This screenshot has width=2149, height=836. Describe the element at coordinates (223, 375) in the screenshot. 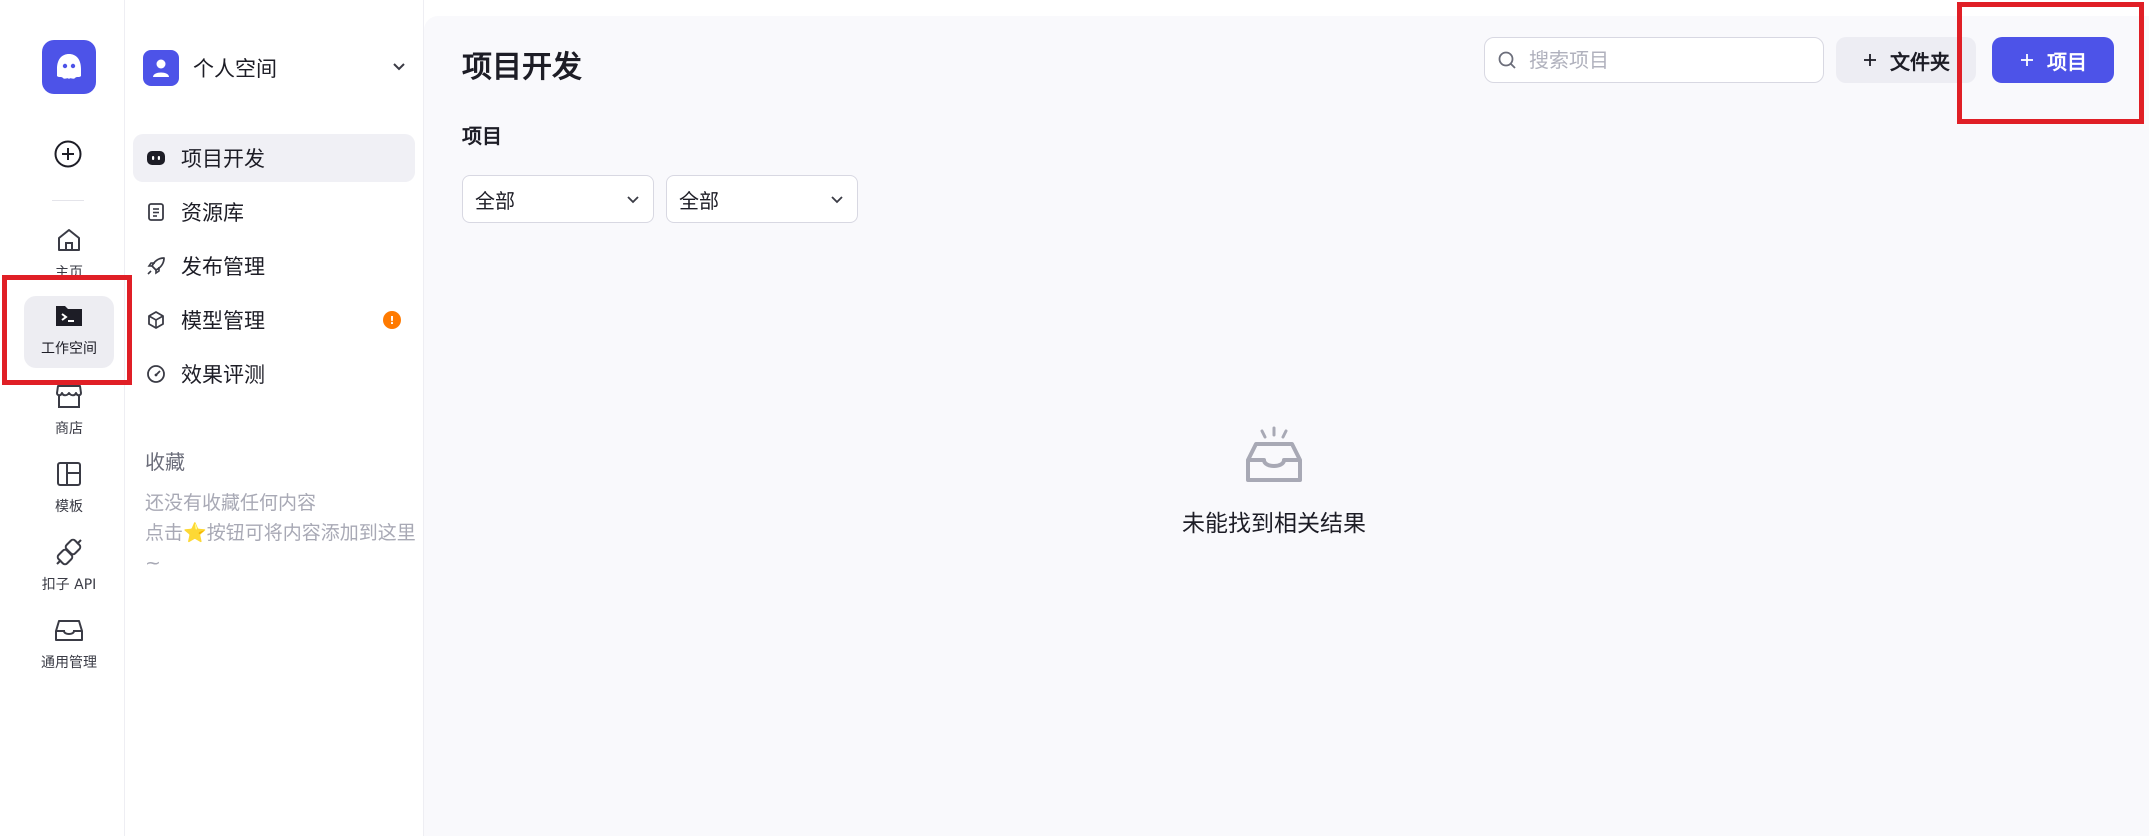

I see `sidebar-item-label: 效果评测` at that location.